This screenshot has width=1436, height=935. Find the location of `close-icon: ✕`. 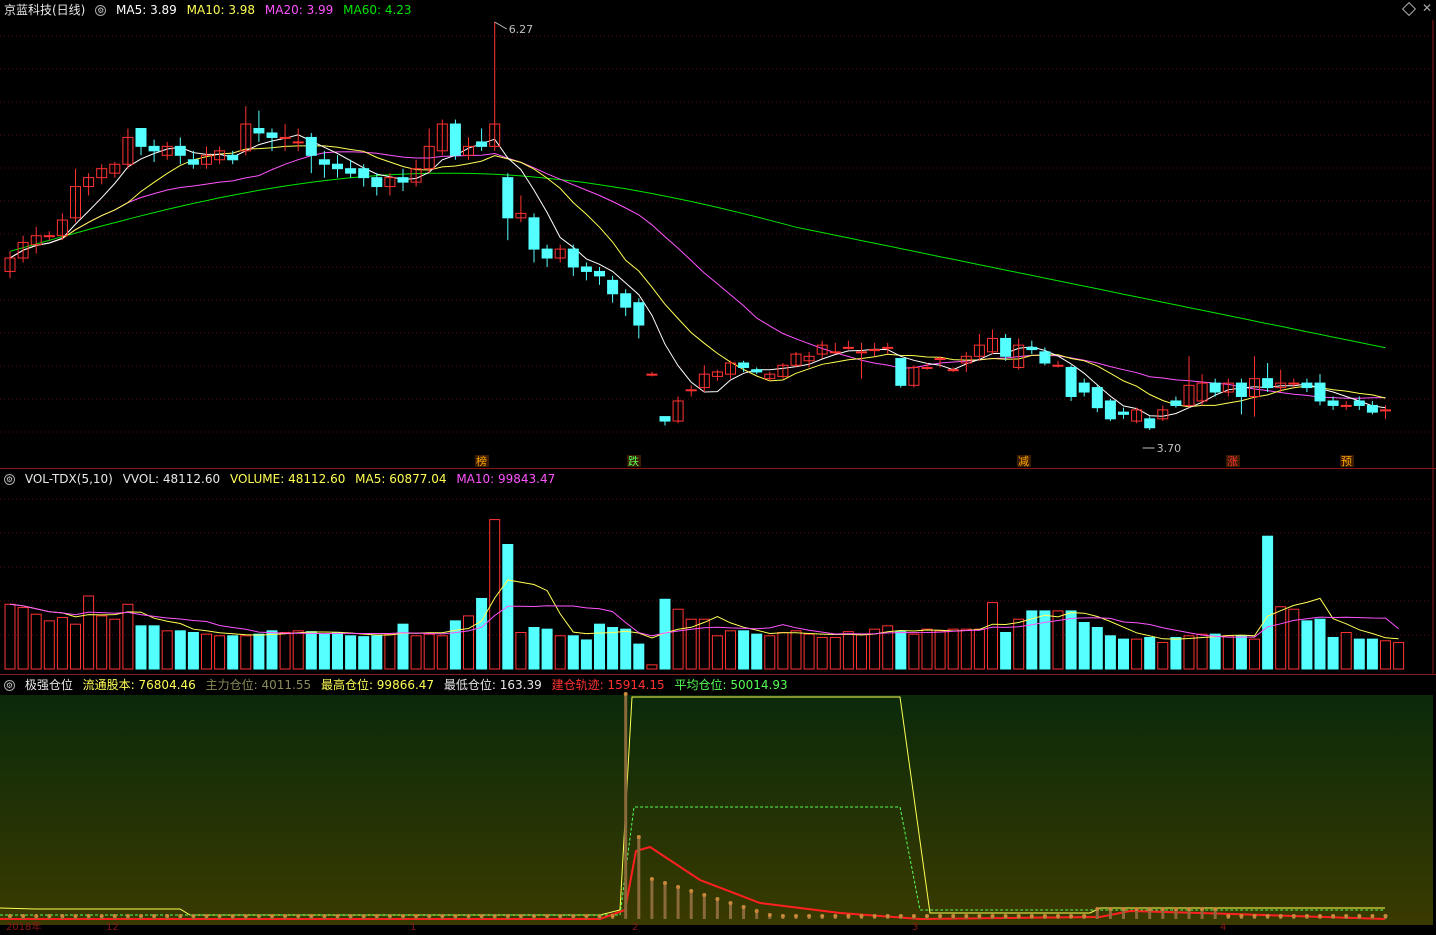

close-icon: ✕ is located at coordinates (1427, 8).